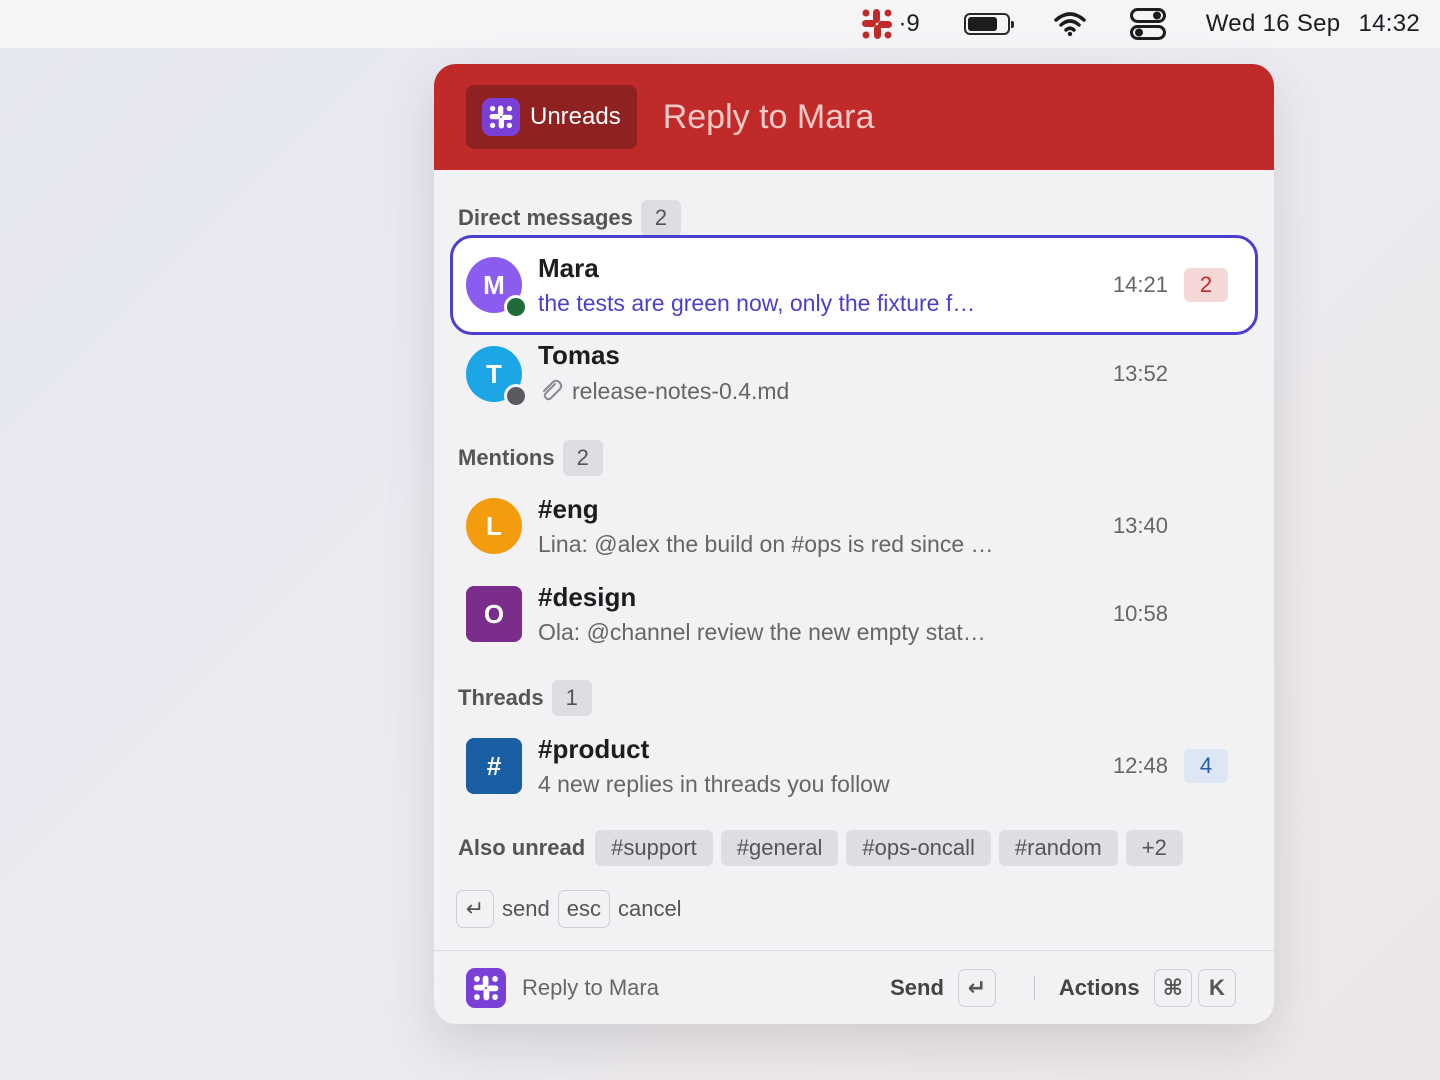 This screenshot has width=1440, height=1080. What do you see at coordinates (877, 24) in the screenshot?
I see `slack-icon` at bounding box center [877, 24].